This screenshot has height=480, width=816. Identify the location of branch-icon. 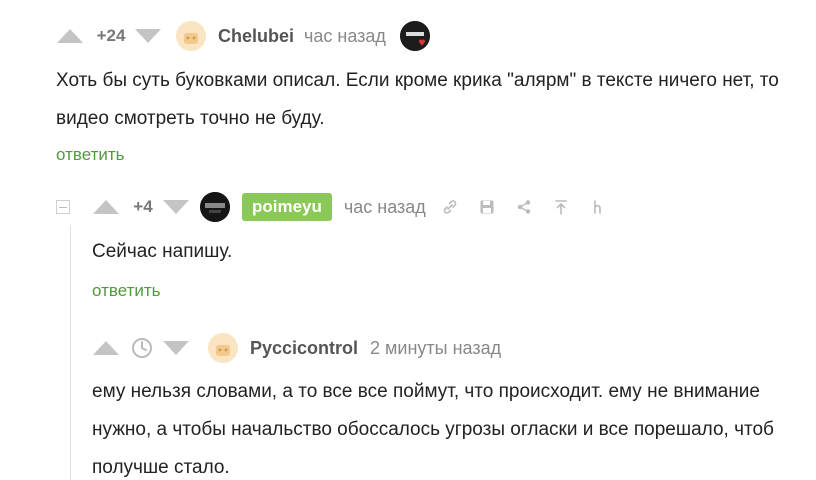
(598, 207).